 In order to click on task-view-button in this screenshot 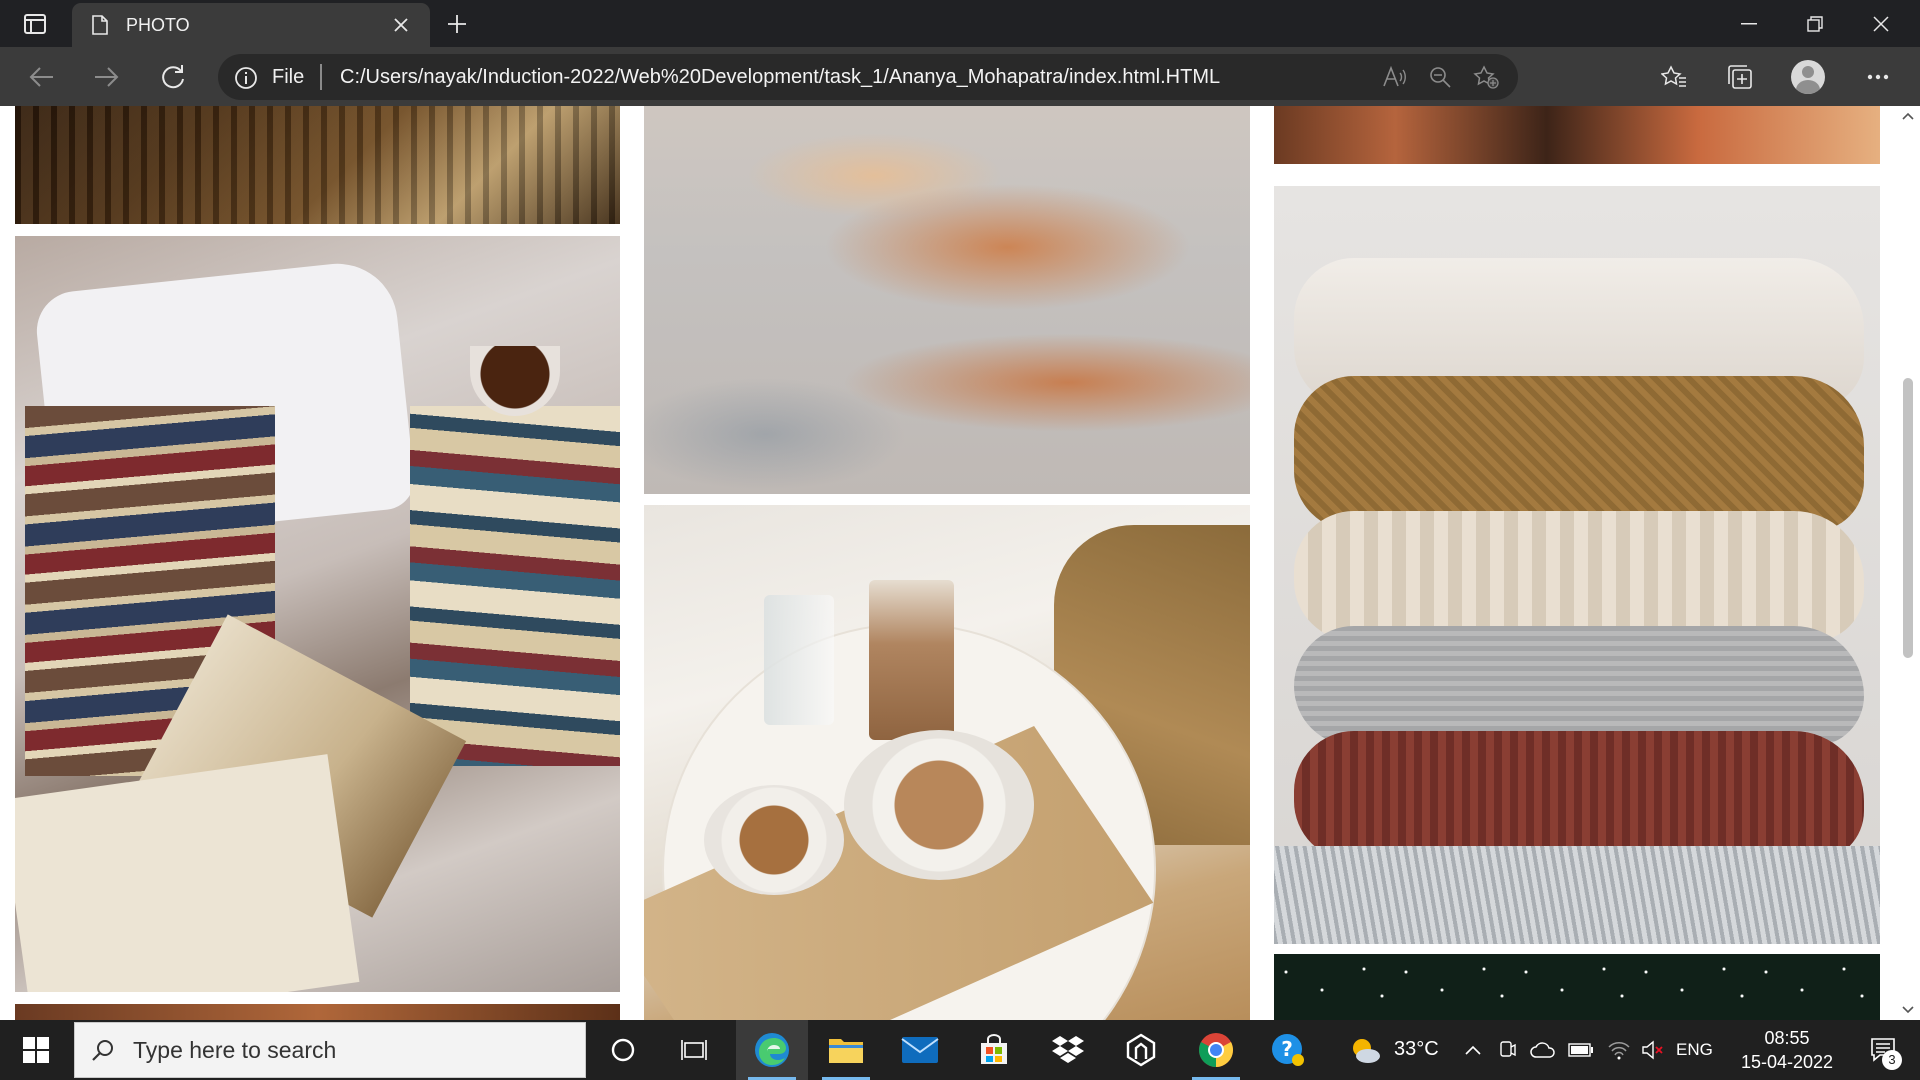, I will do `click(695, 1050)`.